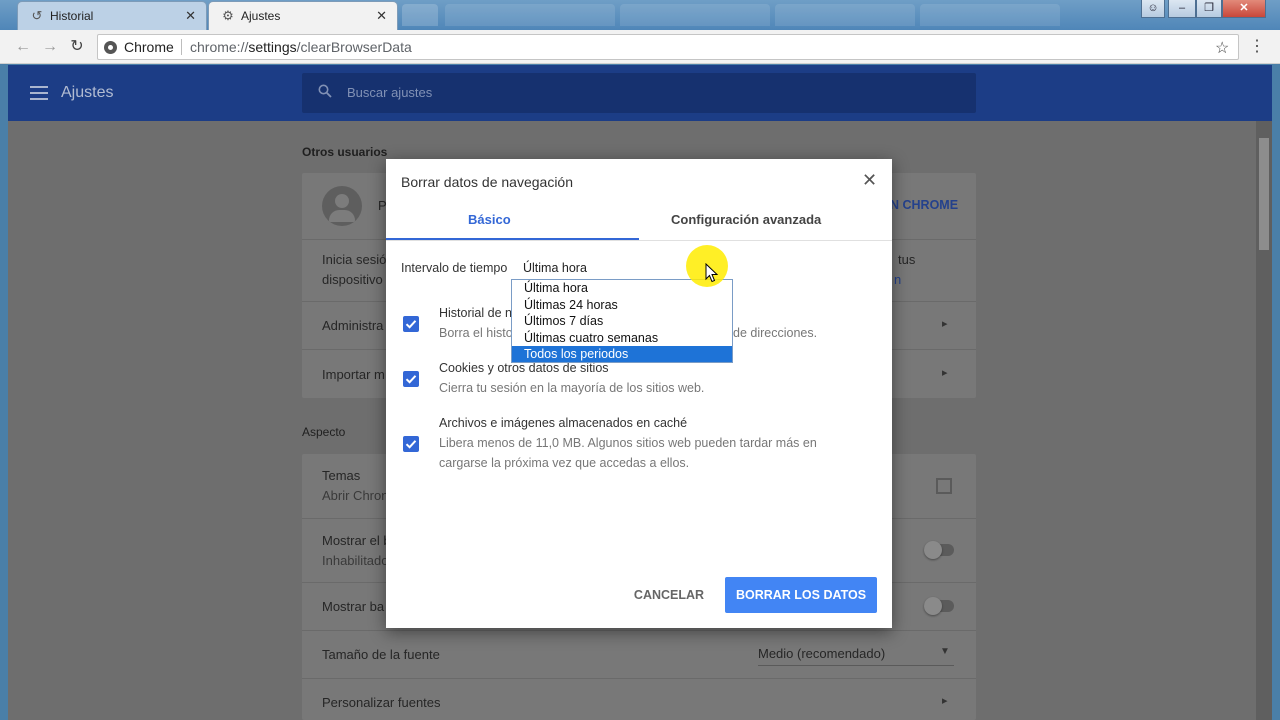 This screenshot has height=720, width=1280. I want to click on gear-icon: ⚙, so click(228, 15).